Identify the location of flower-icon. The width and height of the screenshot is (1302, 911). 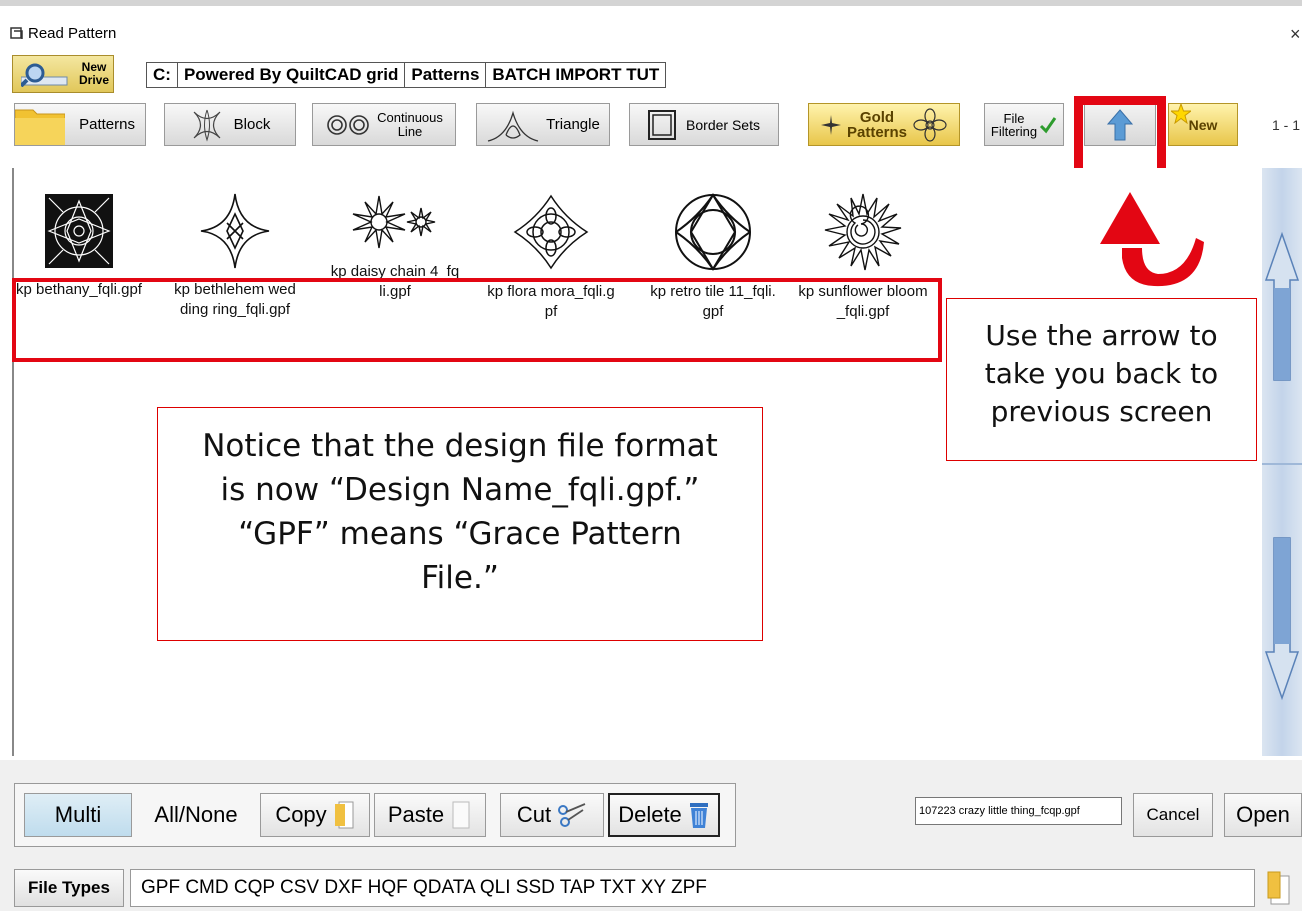
(930, 124).